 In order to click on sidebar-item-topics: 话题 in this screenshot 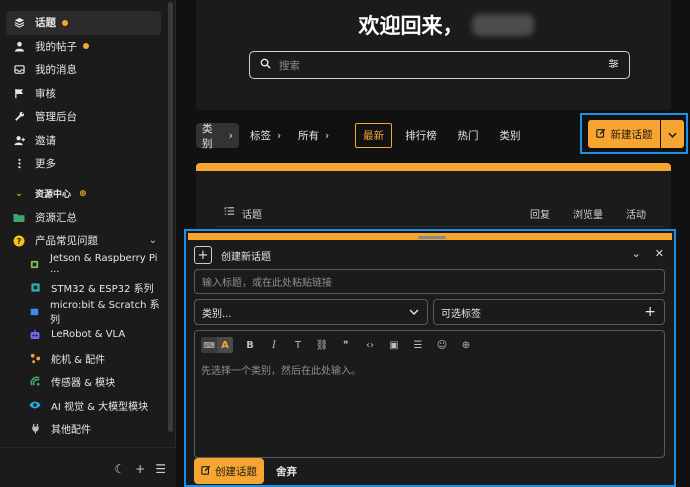, I will do `click(83, 23)`.